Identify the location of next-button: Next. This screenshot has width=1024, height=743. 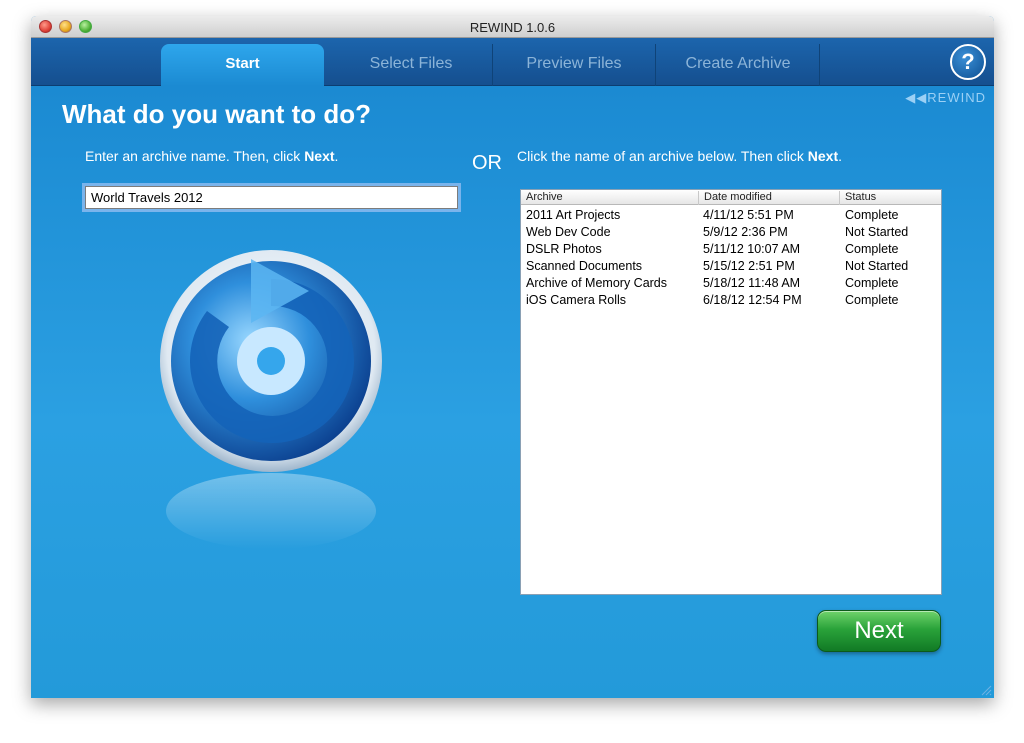
(879, 631).